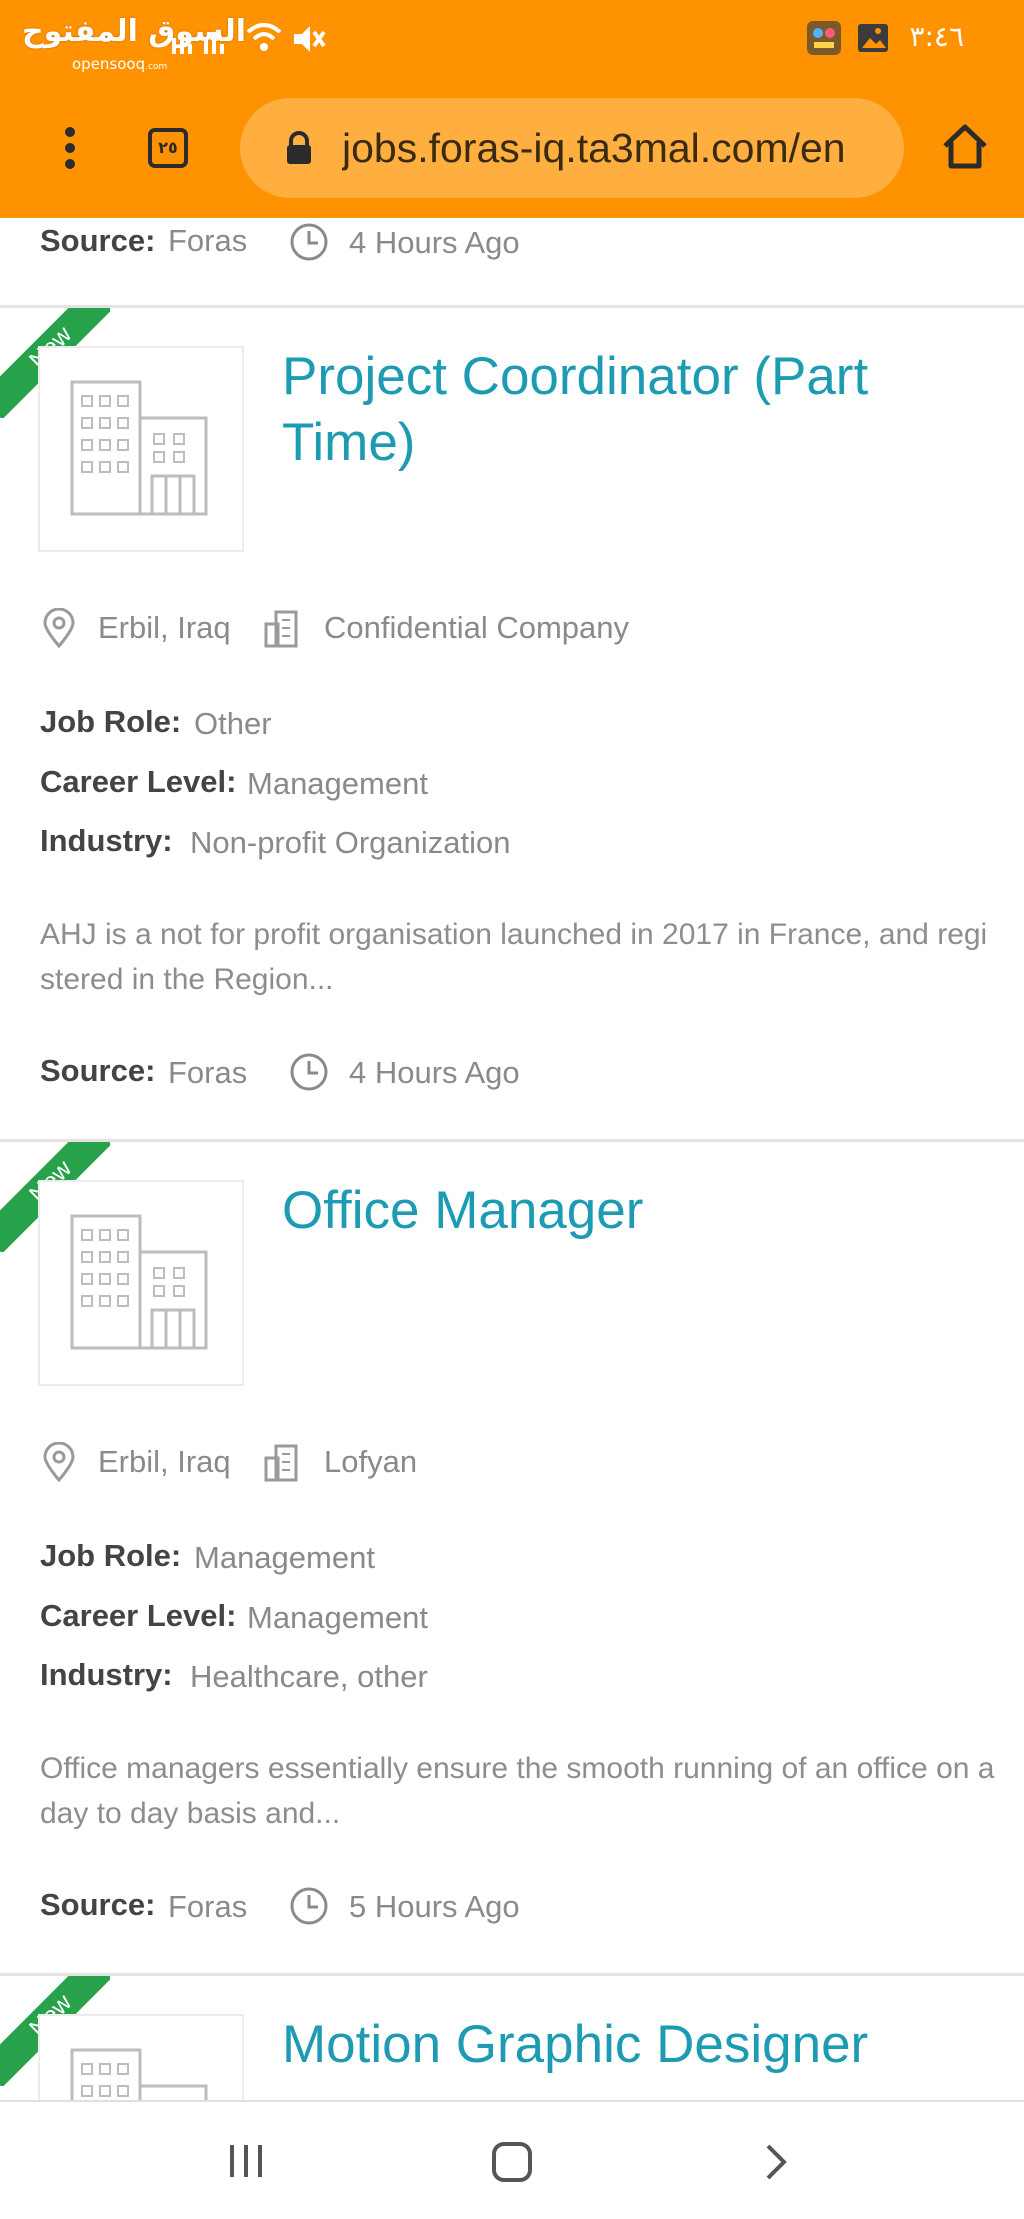 The image size is (1024, 2219). I want to click on job-title-link: Project Coordinator (Part Time), so click(632, 410).